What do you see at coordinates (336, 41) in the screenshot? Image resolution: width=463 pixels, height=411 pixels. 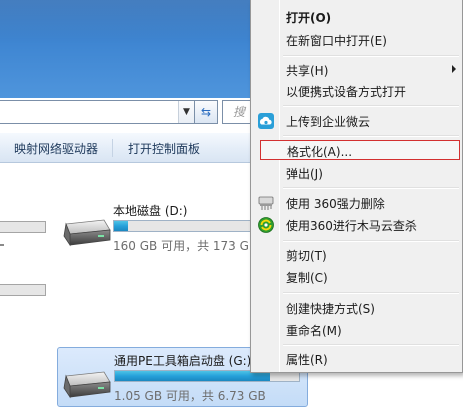 I see `menu-item-label: 在新窗口中打开(E)` at bounding box center [336, 41].